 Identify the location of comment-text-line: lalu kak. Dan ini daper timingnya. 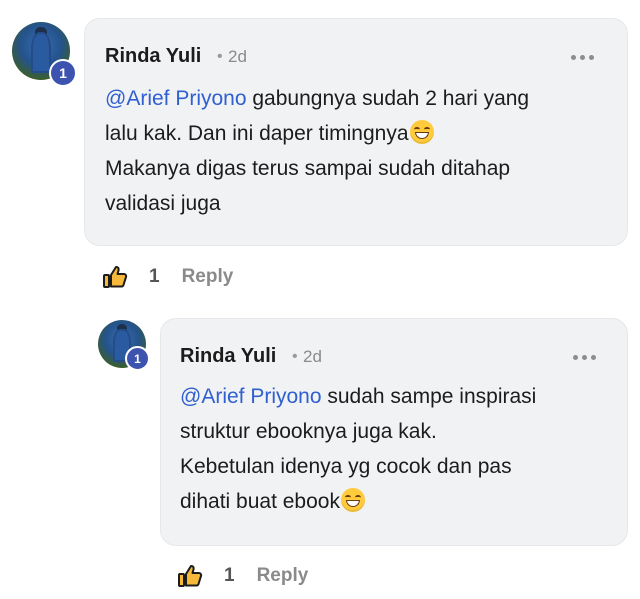
(257, 133).